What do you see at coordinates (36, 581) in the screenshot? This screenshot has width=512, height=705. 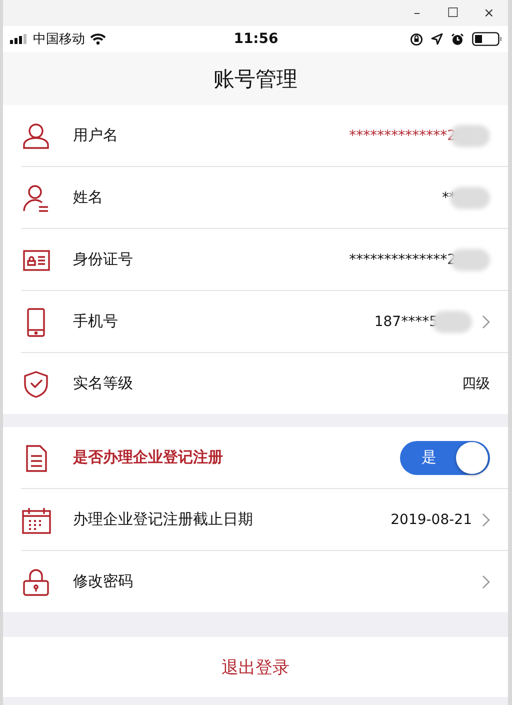 I see `padlock-icon` at bounding box center [36, 581].